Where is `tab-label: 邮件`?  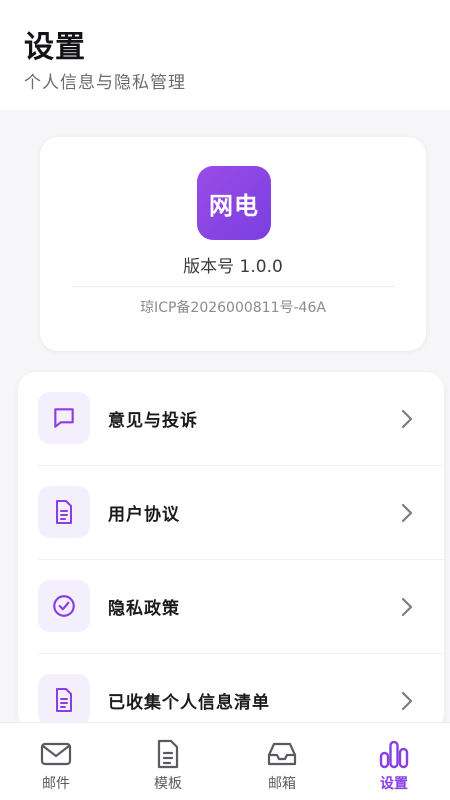
tab-label: 邮件 is located at coordinates (56, 784).